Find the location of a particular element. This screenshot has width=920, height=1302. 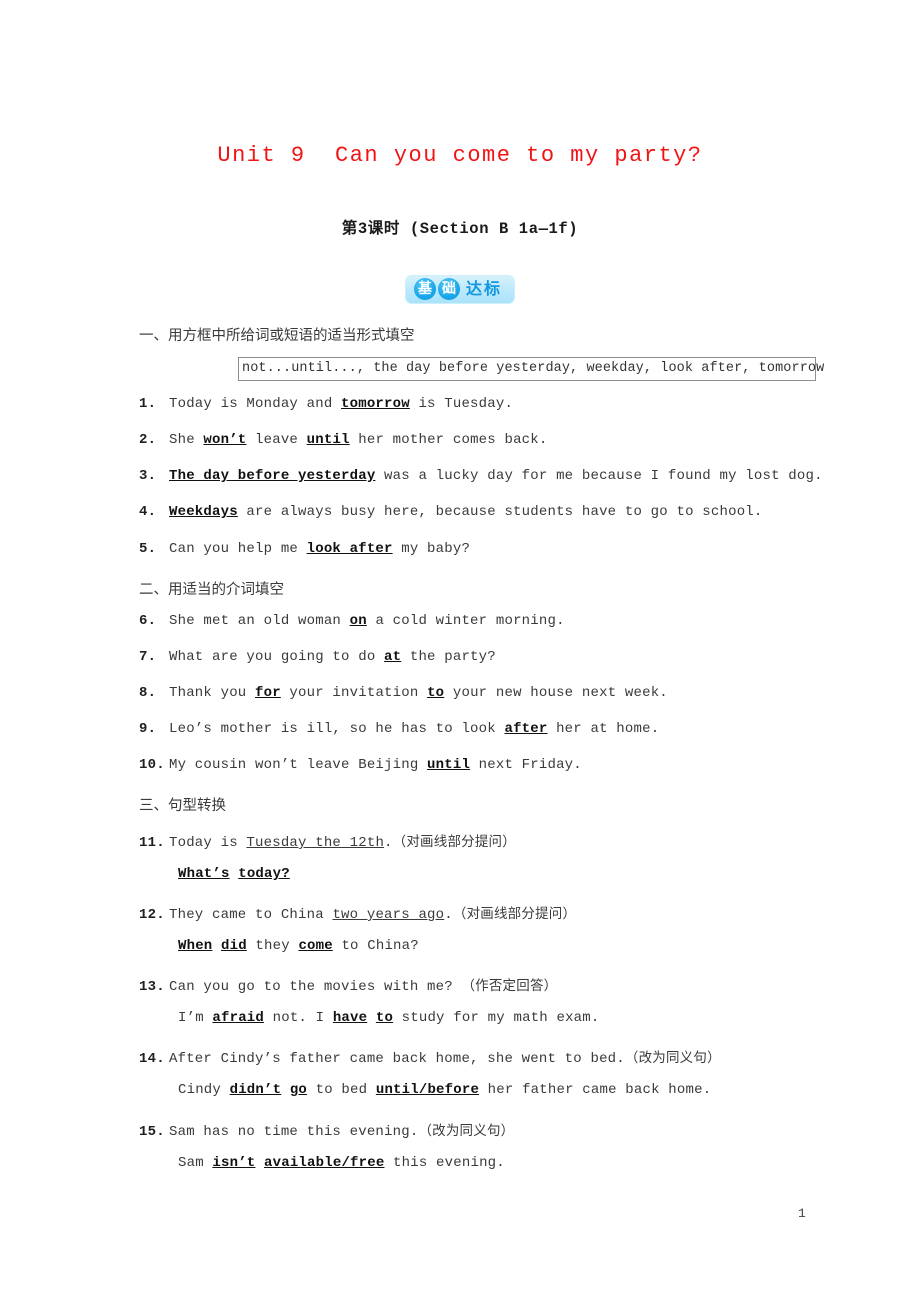

item-number: 8. is located at coordinates (148, 693).